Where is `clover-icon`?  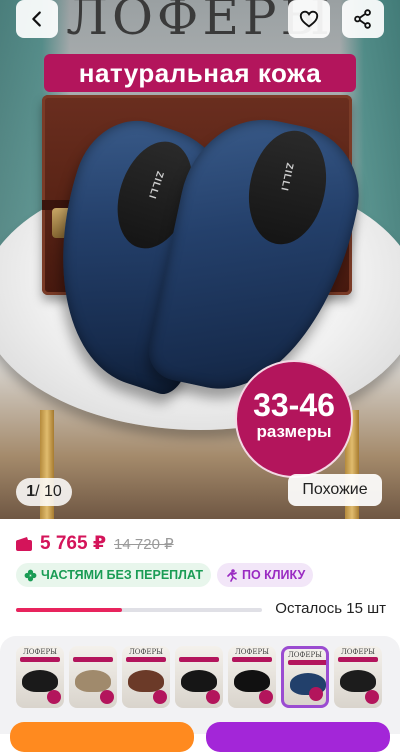 clover-icon is located at coordinates (30, 575).